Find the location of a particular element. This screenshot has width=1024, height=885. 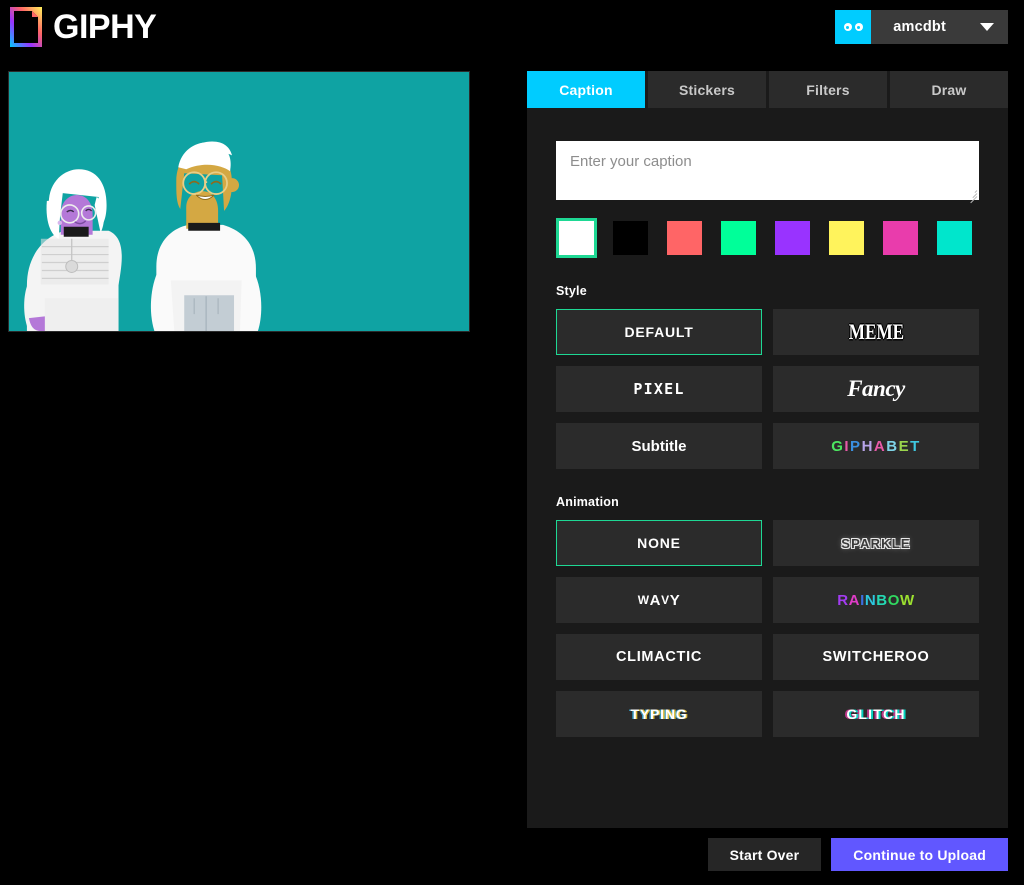

tab-caption: Caption is located at coordinates (586, 89).